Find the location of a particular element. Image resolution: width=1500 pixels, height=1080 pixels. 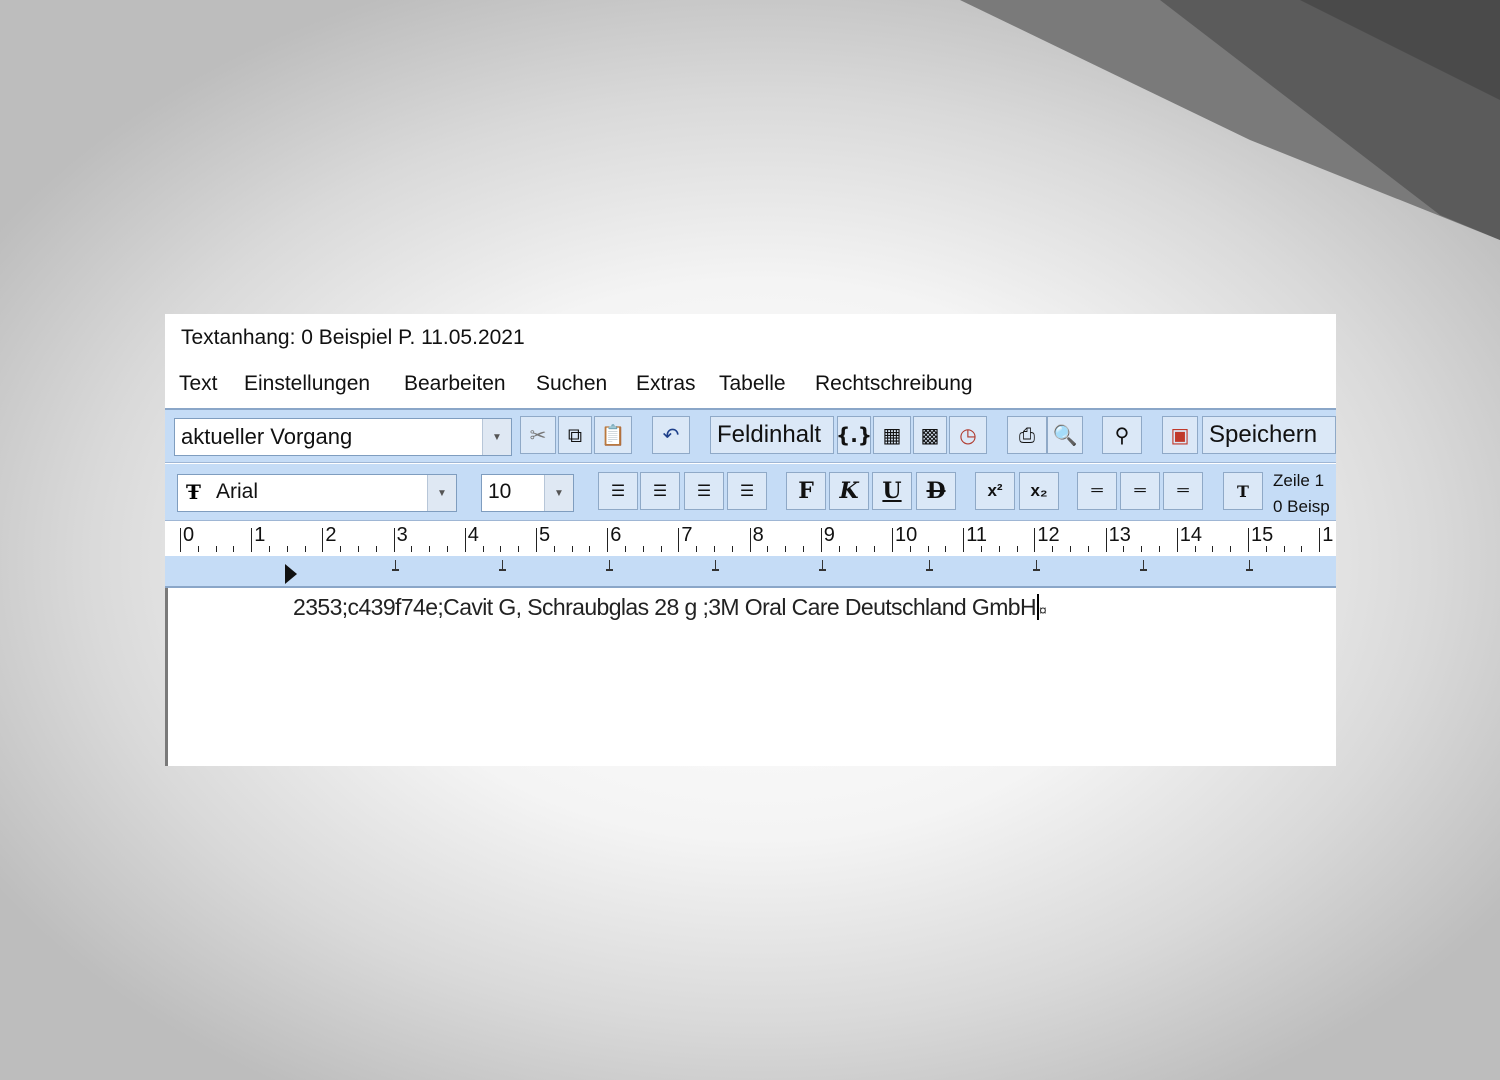

print-preview-button: 🔍 is located at coordinates (1065, 435).